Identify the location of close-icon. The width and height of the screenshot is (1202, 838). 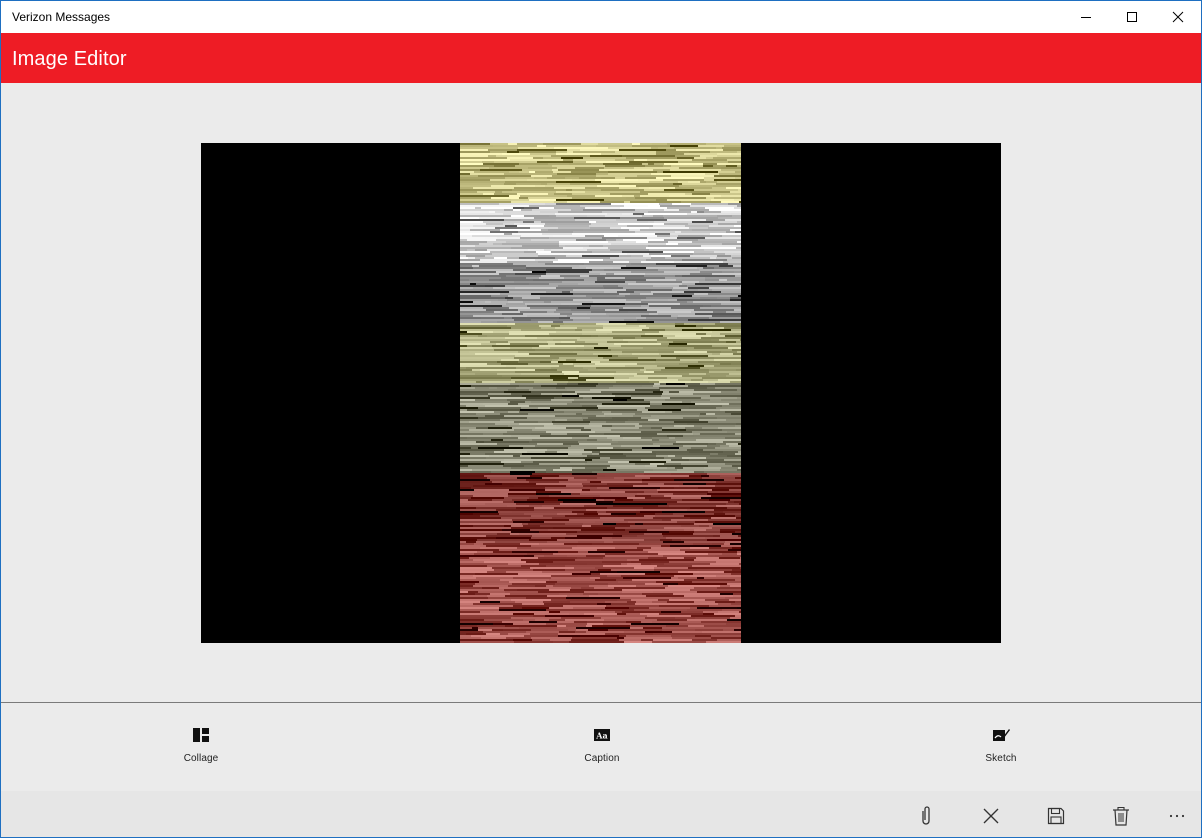
(1178, 17).